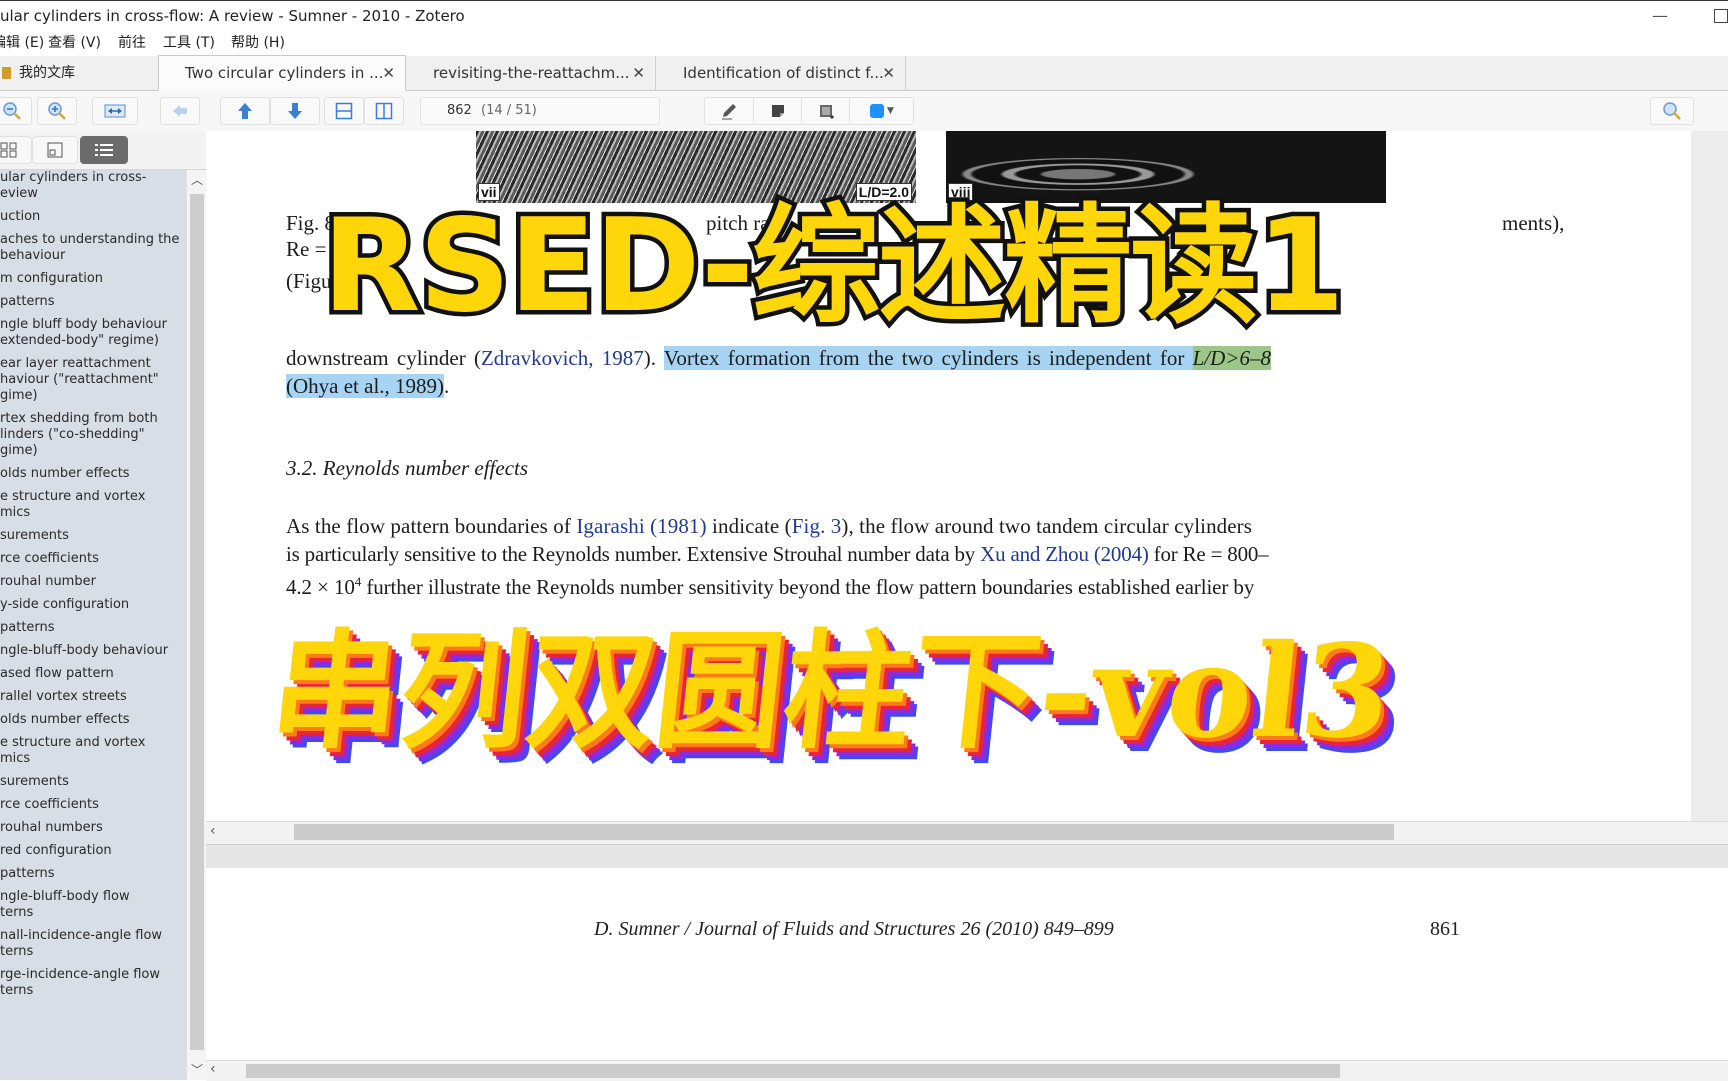  Describe the element at coordinates (825, 111) in the screenshot. I see `area-tool-button` at that location.